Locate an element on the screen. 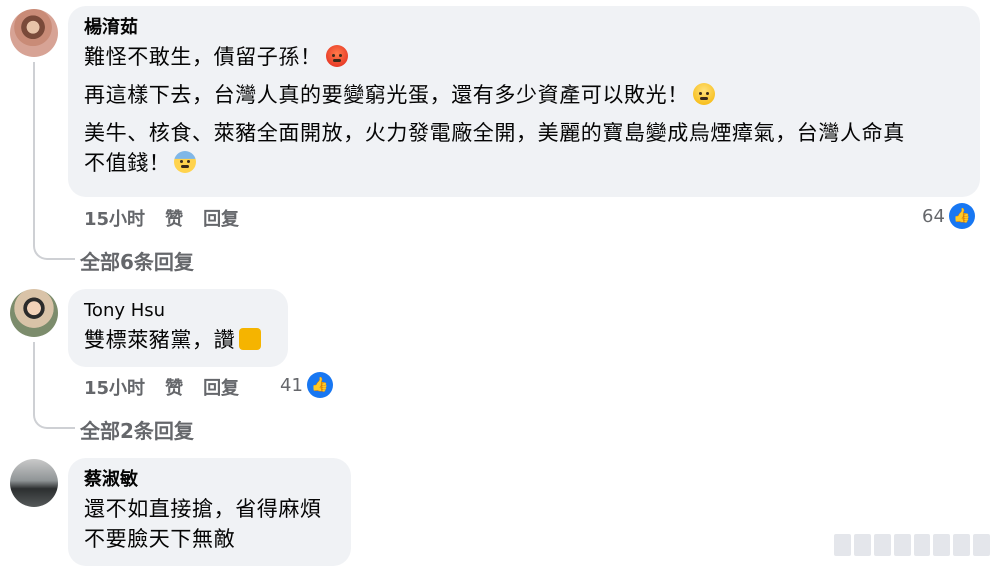 The image size is (999, 569). comment-text: 雙標萊豬黨，讚 is located at coordinates (178, 340).